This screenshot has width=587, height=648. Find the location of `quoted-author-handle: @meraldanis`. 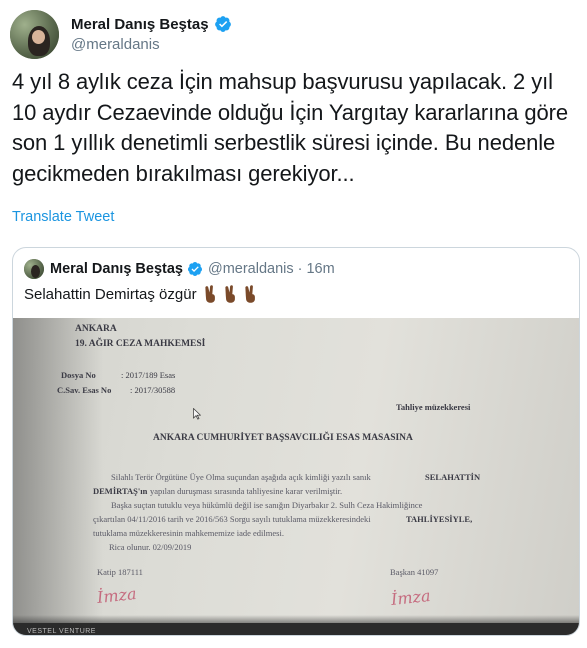

quoted-author-handle: @meraldanis is located at coordinates (250, 269).